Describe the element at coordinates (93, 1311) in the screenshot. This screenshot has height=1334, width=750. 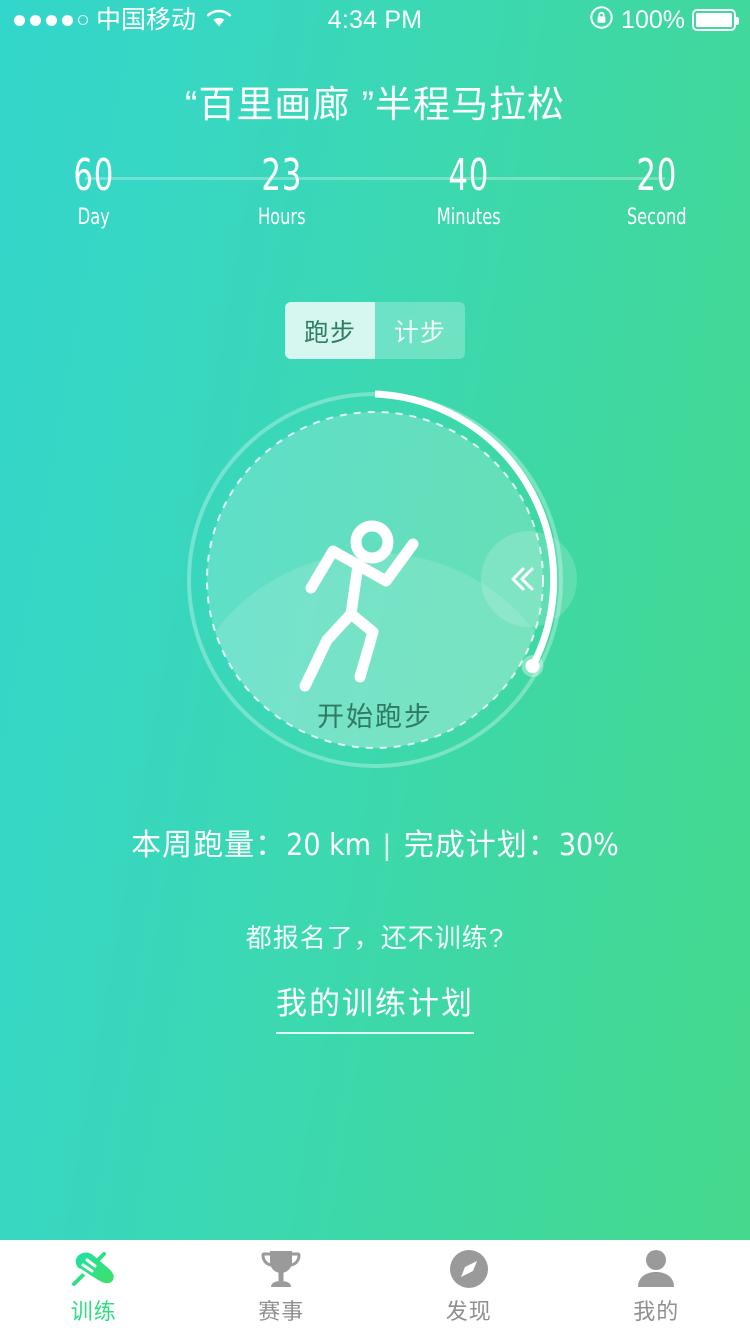
I see `tab-label: 训练` at that location.